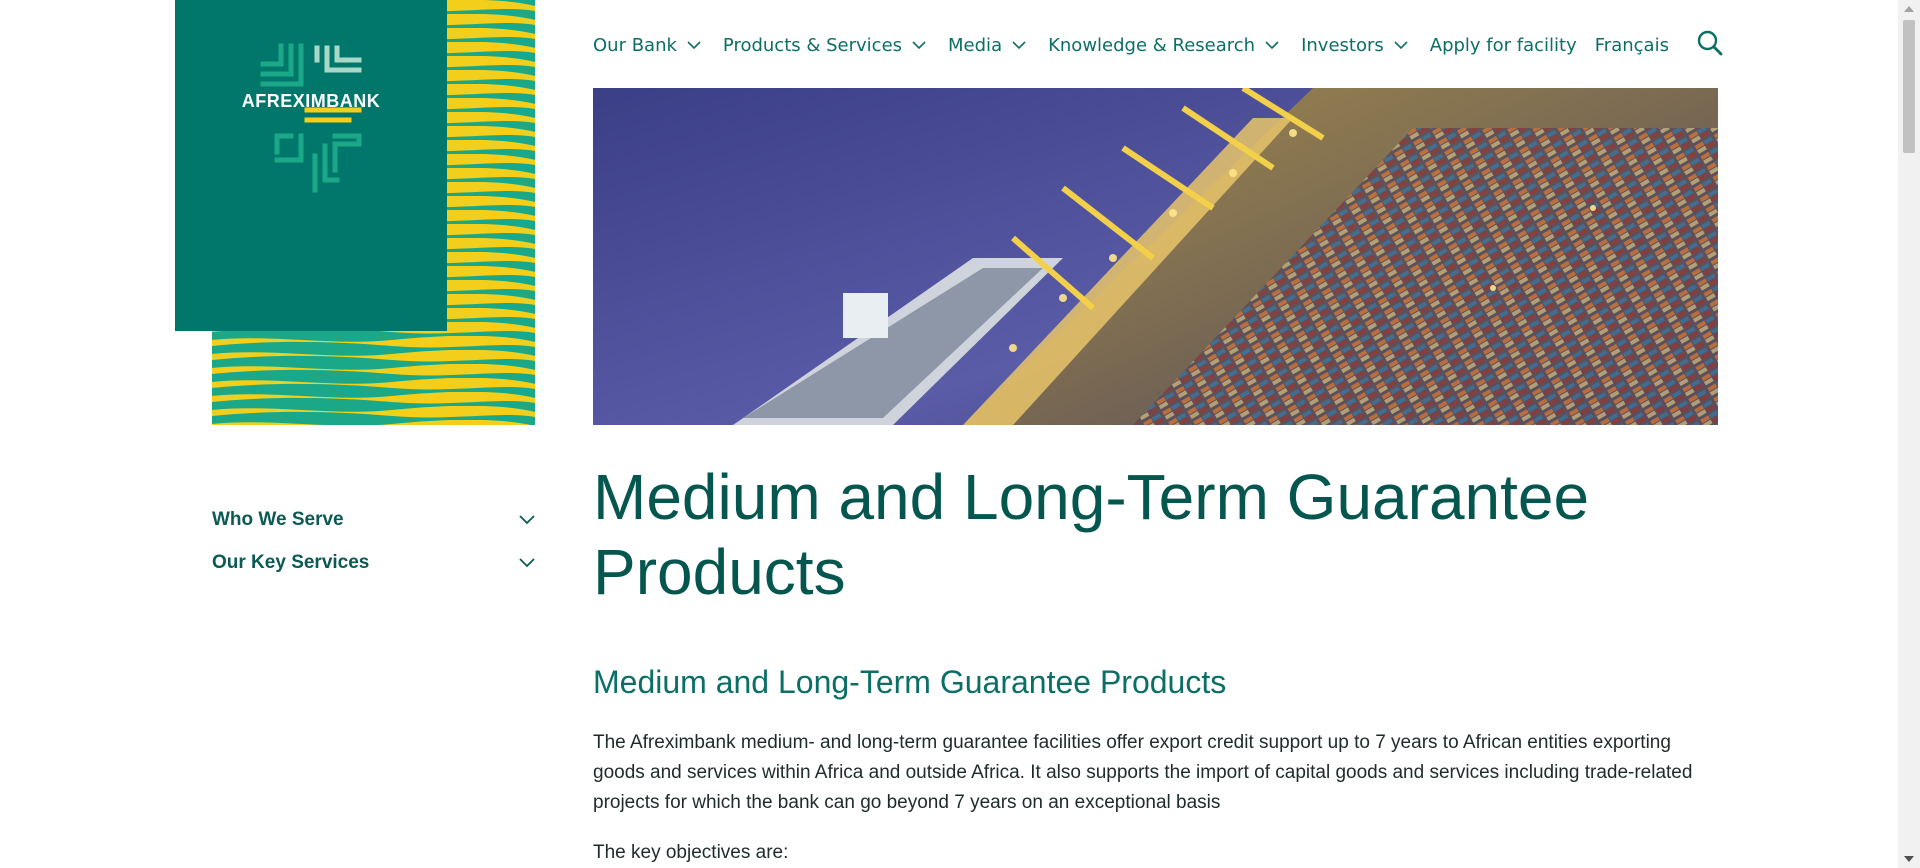 Image resolution: width=1920 pixels, height=868 pixels. I want to click on nav-label: Apply for facility, so click(1503, 45).